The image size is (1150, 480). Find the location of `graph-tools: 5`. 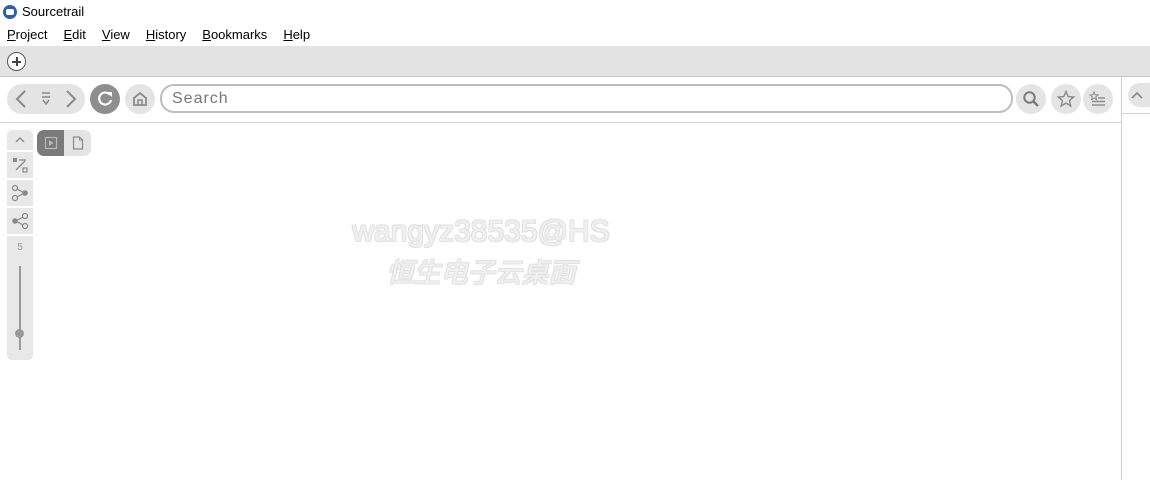

graph-tools: 5 is located at coordinates (20, 245).